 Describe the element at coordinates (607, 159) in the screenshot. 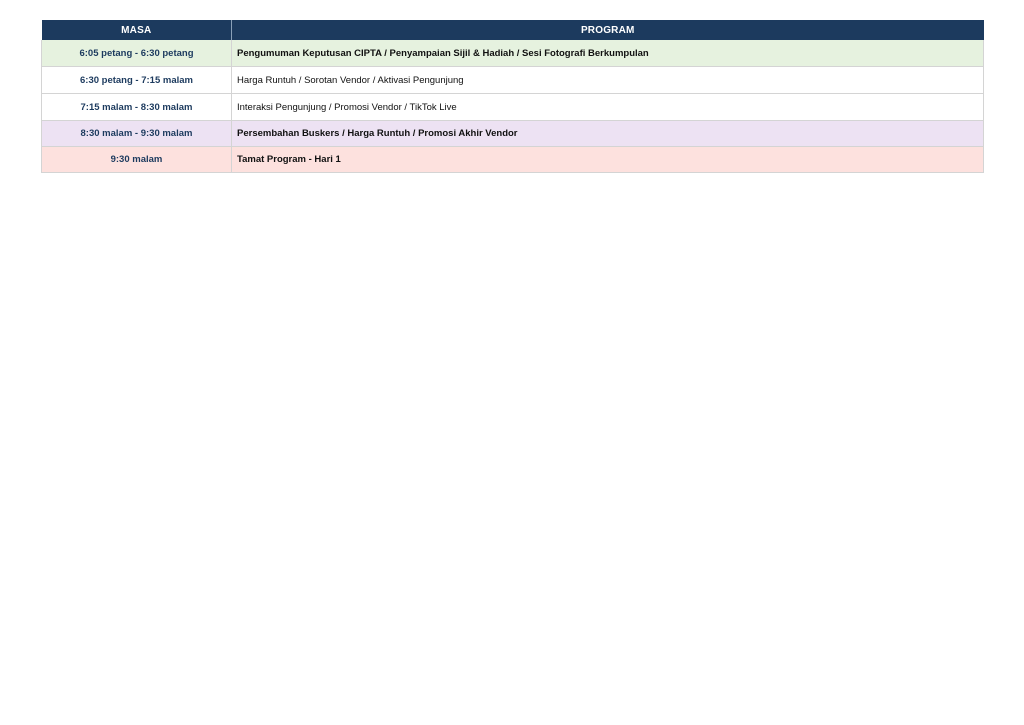

I see `program-cell: Tamat Program - Hari 1` at that location.